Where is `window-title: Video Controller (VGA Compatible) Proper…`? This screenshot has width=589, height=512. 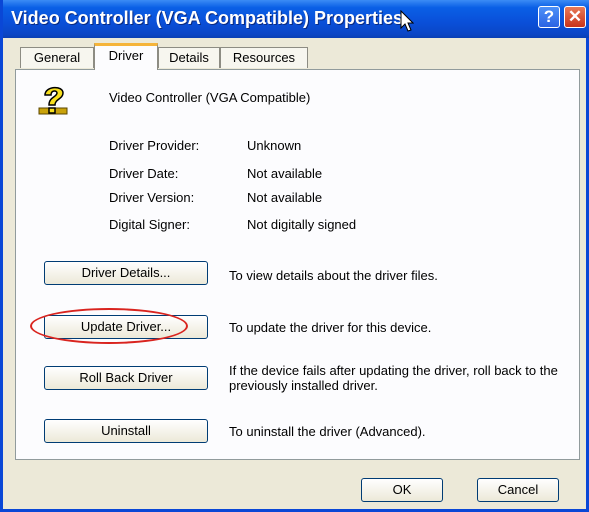
window-title: Video Controller (VGA Compatible) Proper… is located at coordinates (207, 18).